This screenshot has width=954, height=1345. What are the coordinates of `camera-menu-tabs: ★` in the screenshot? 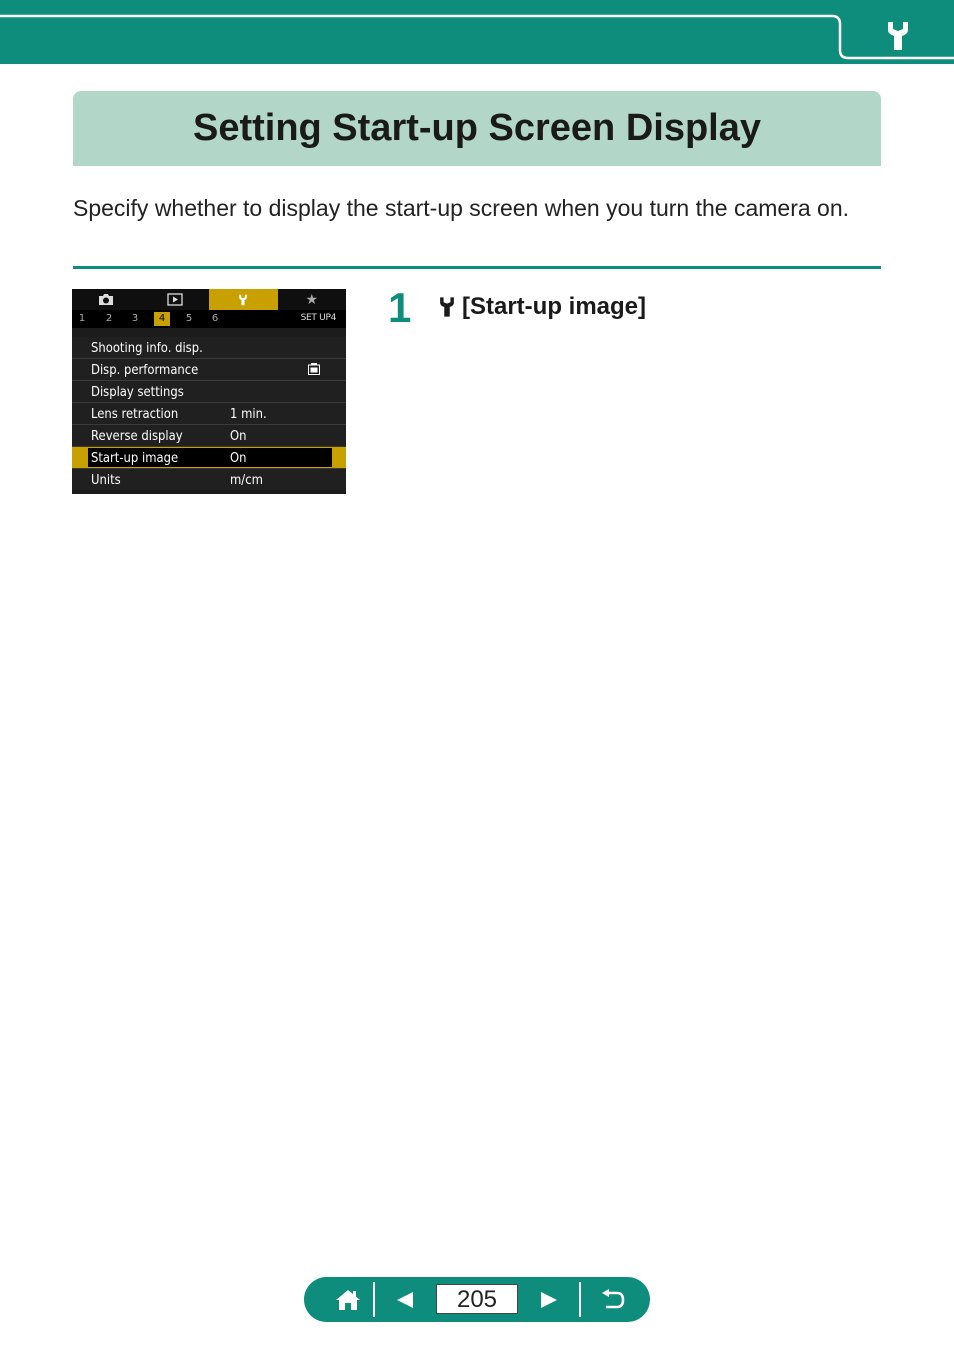 It's located at (209, 299).